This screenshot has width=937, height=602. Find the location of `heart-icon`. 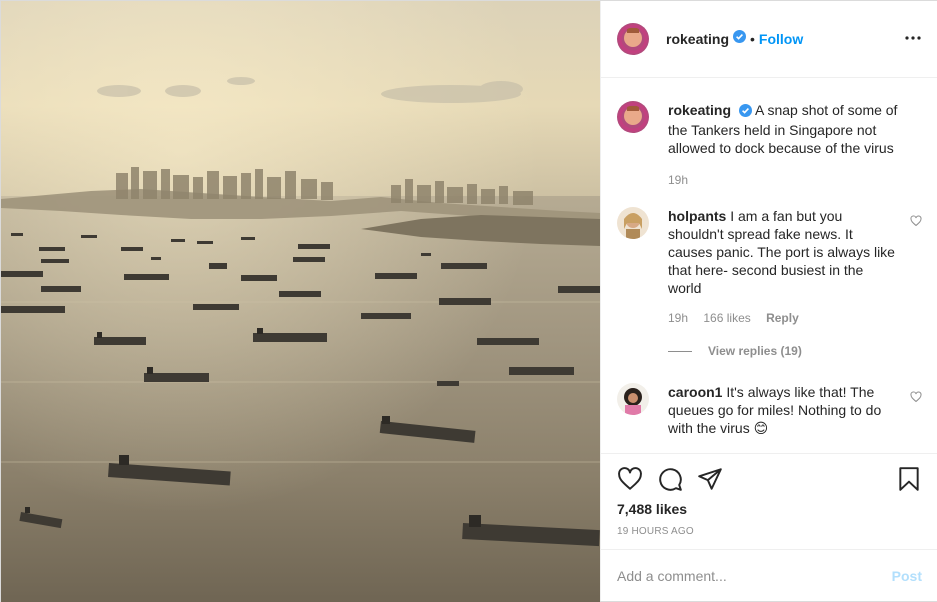

heart-icon is located at coordinates (630, 479).